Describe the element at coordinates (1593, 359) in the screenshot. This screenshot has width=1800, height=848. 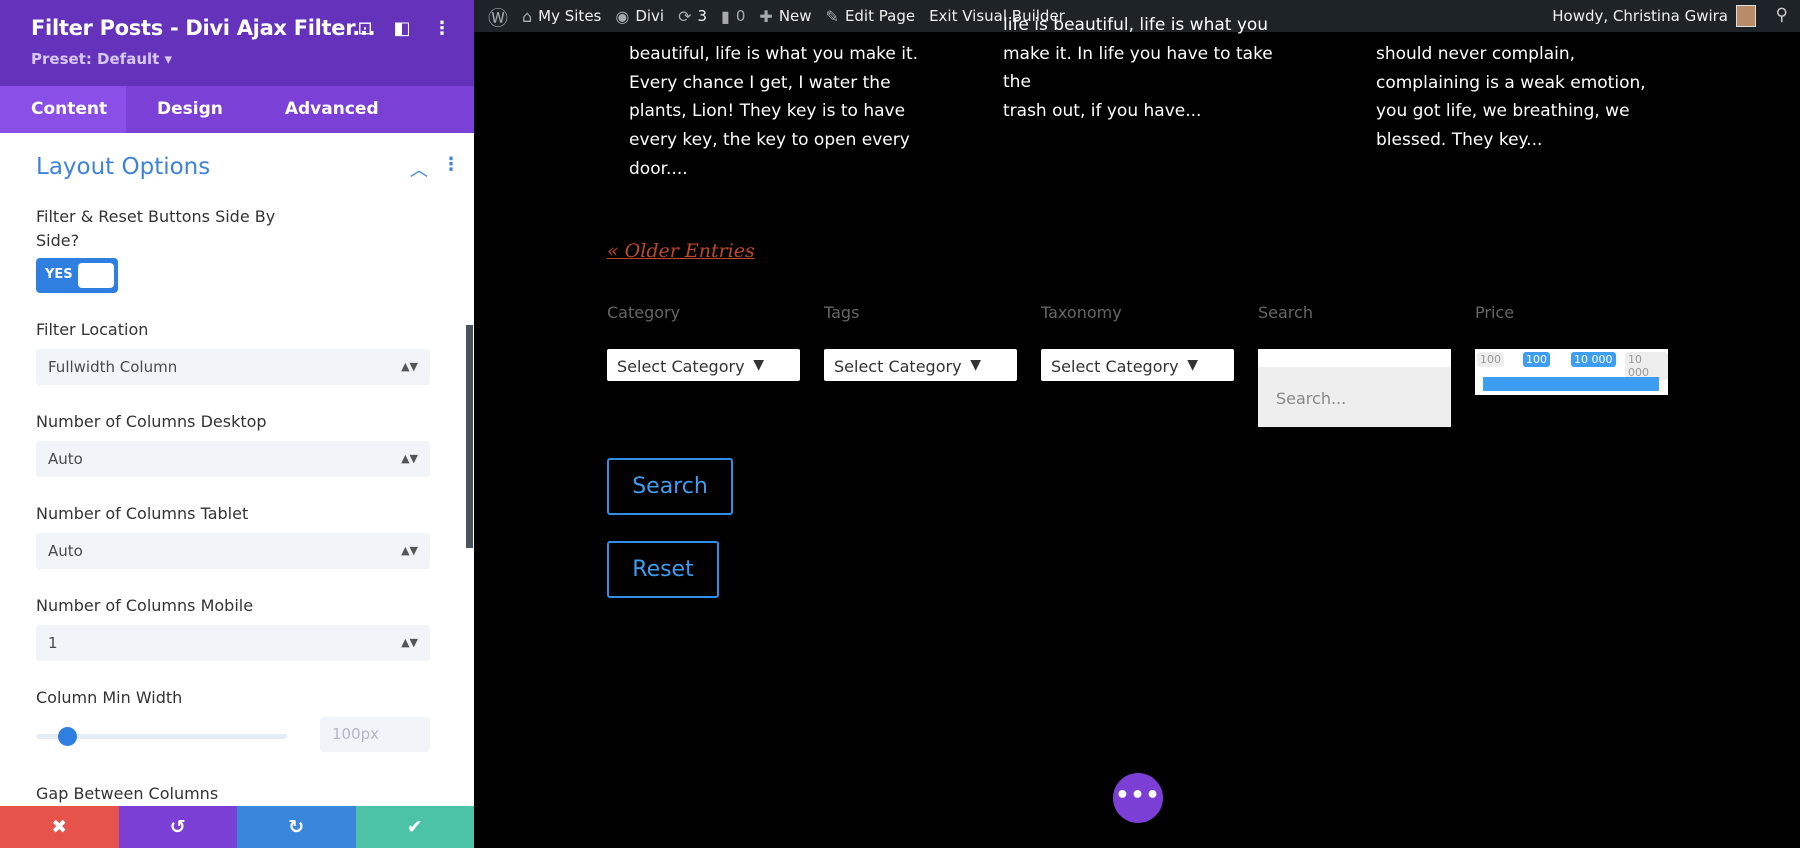
I see `price-to-handle-label: 10 000` at that location.